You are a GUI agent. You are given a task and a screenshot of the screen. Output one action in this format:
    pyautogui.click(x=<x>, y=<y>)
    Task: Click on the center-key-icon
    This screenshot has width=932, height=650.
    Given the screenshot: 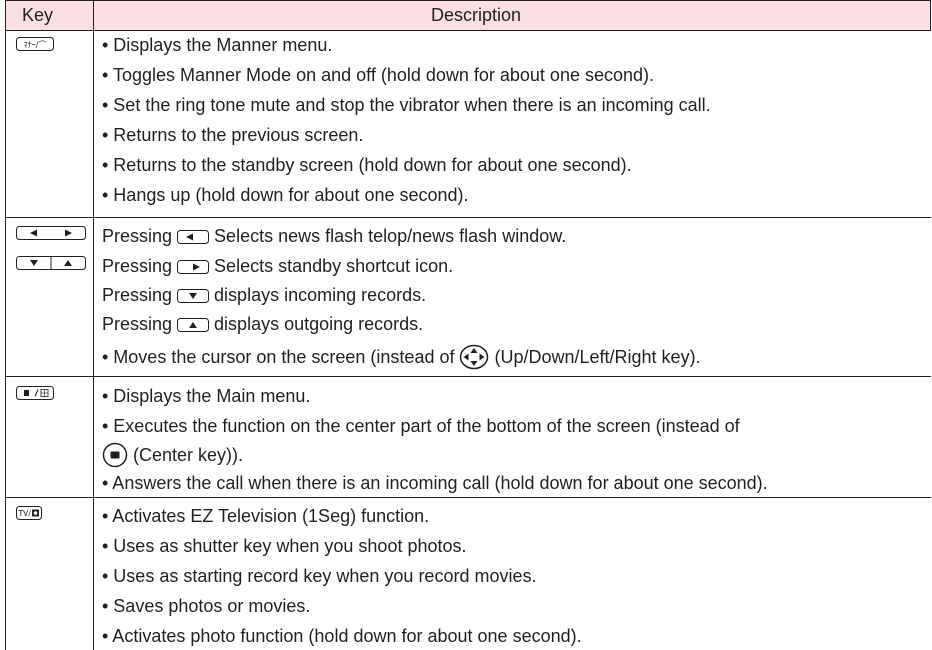 What is the action you would take?
    pyautogui.click(x=115, y=455)
    